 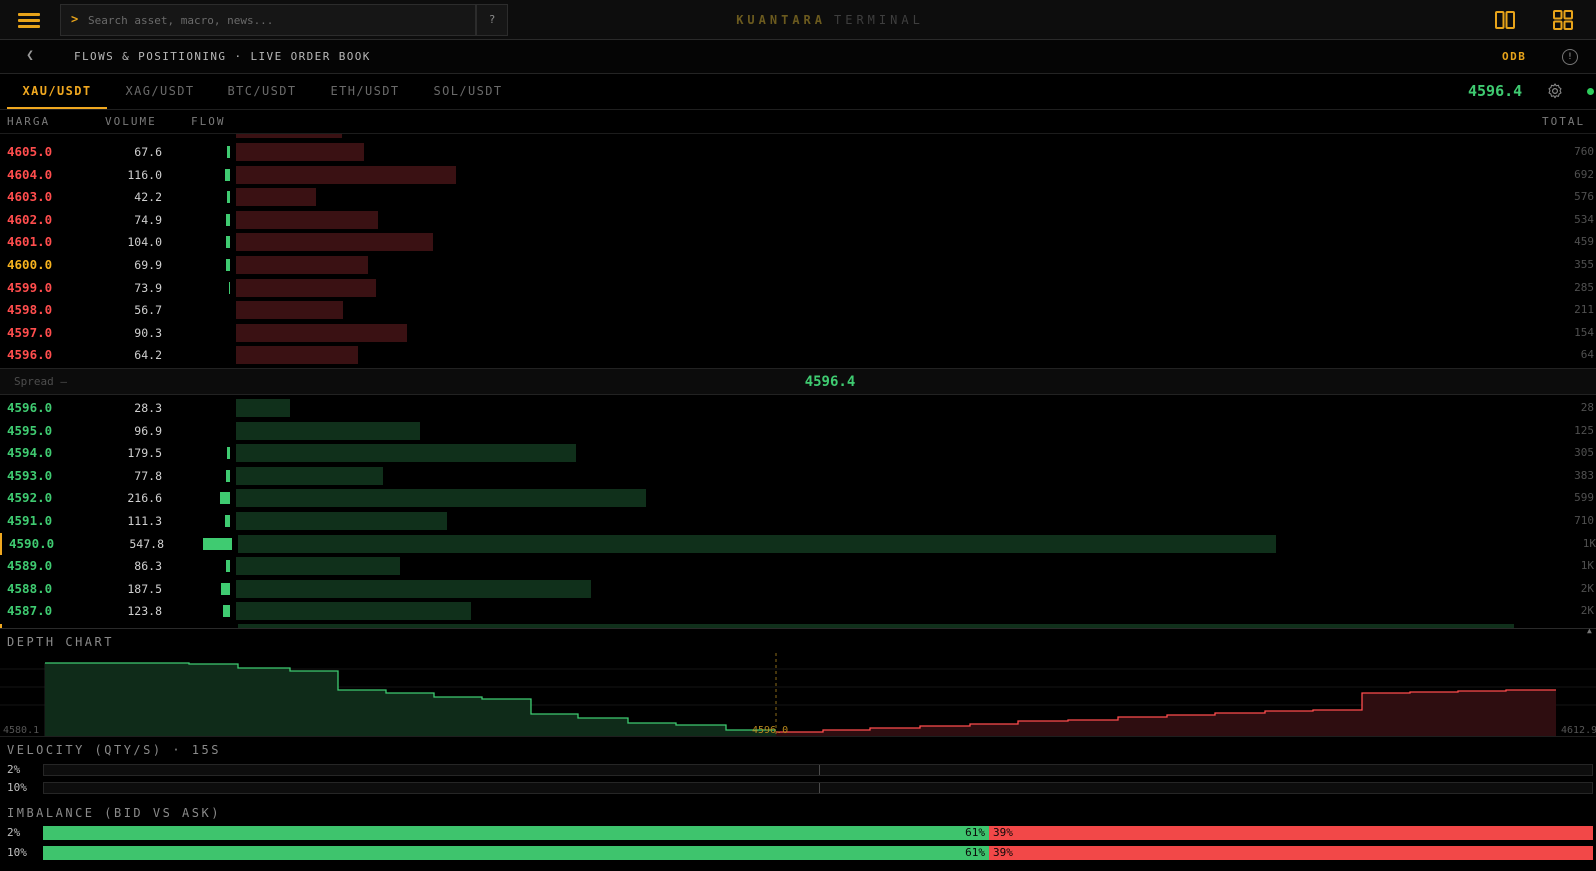 What do you see at coordinates (1584, 219) in the screenshot?
I see `total-cell: 534` at bounding box center [1584, 219].